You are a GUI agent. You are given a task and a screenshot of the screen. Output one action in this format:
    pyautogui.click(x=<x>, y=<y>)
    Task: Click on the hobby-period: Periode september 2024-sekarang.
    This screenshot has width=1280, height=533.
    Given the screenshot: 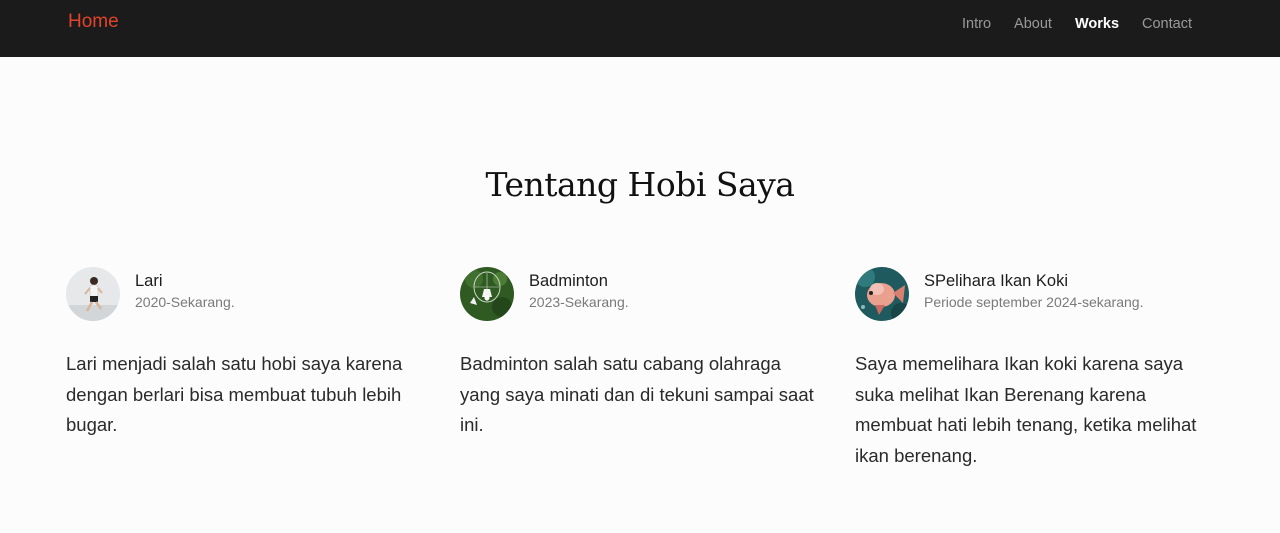 What is the action you would take?
    pyautogui.click(x=1034, y=302)
    